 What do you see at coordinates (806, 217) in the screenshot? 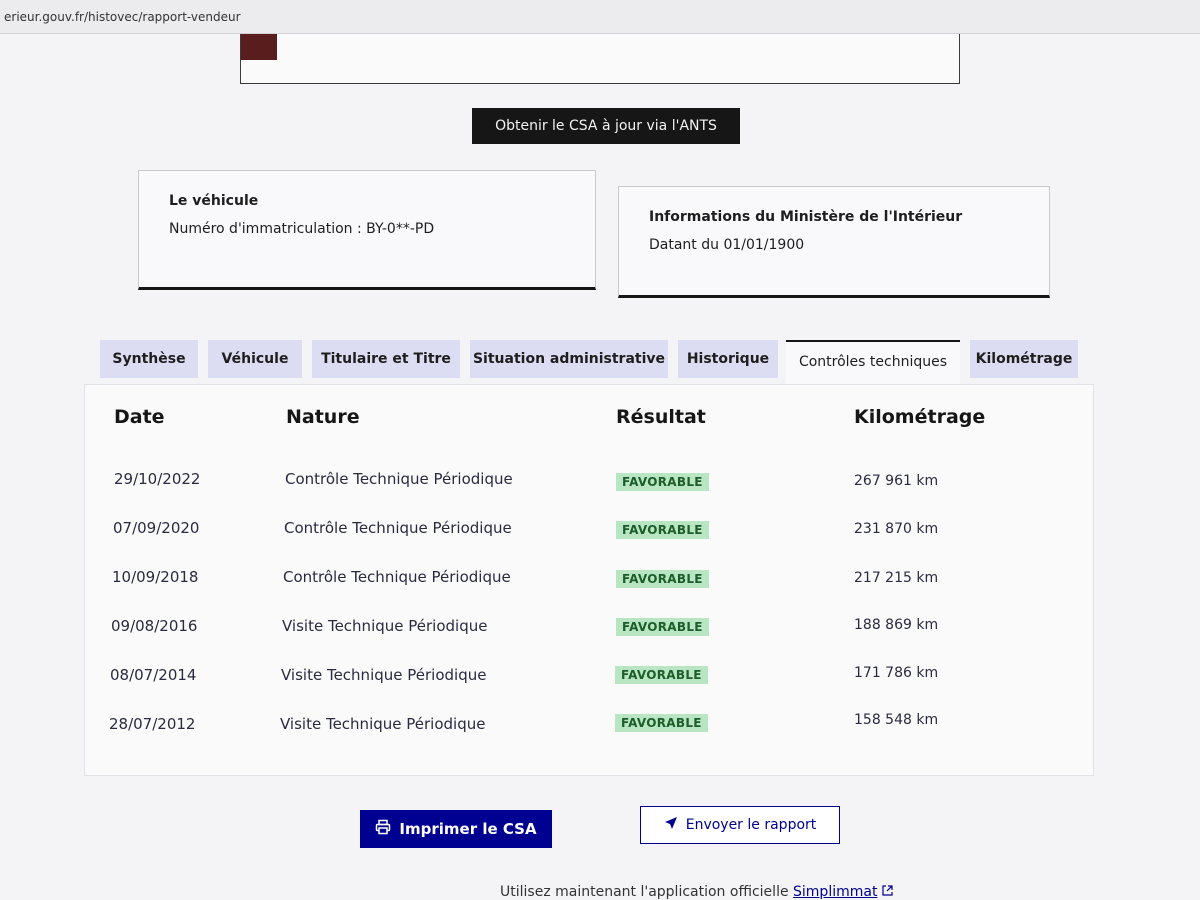
I see `ministere-card-title: Informations du Ministère de l'Intérieur` at bounding box center [806, 217].